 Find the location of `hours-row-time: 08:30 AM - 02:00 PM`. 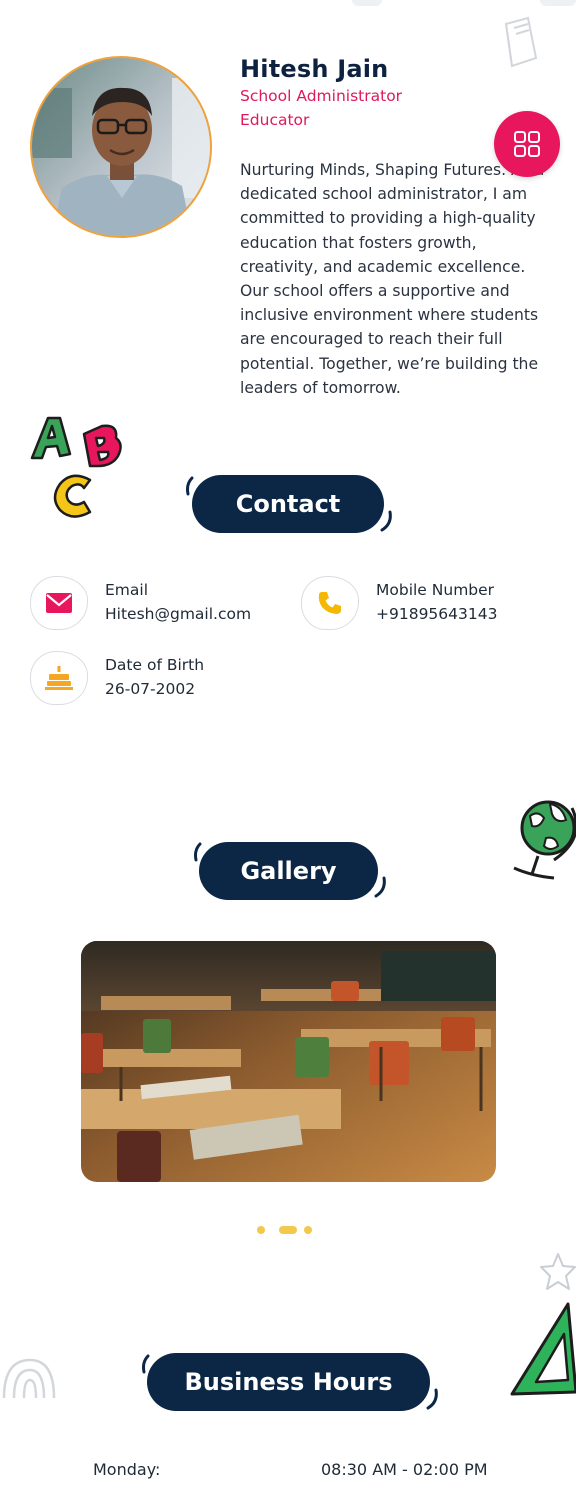

hours-row-time: 08:30 AM - 02:00 PM is located at coordinates (404, 1469).